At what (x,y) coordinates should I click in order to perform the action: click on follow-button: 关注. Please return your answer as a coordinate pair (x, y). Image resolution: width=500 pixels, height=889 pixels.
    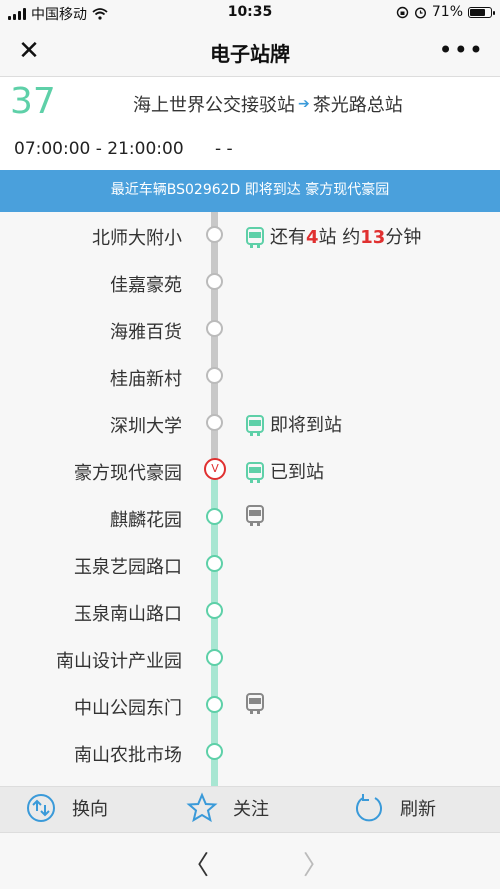
    Looking at the image, I should click on (227, 808).